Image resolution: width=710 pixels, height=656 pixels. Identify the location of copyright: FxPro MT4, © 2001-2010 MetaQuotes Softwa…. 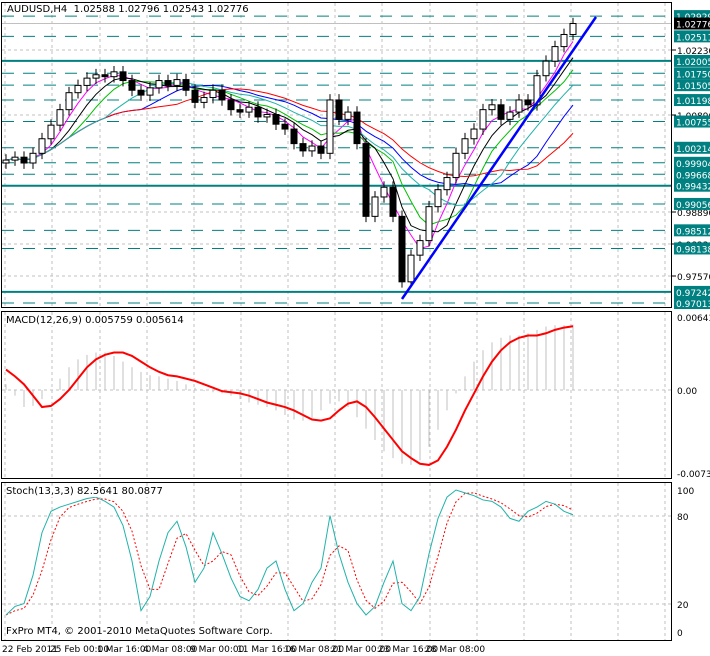
(139, 631).